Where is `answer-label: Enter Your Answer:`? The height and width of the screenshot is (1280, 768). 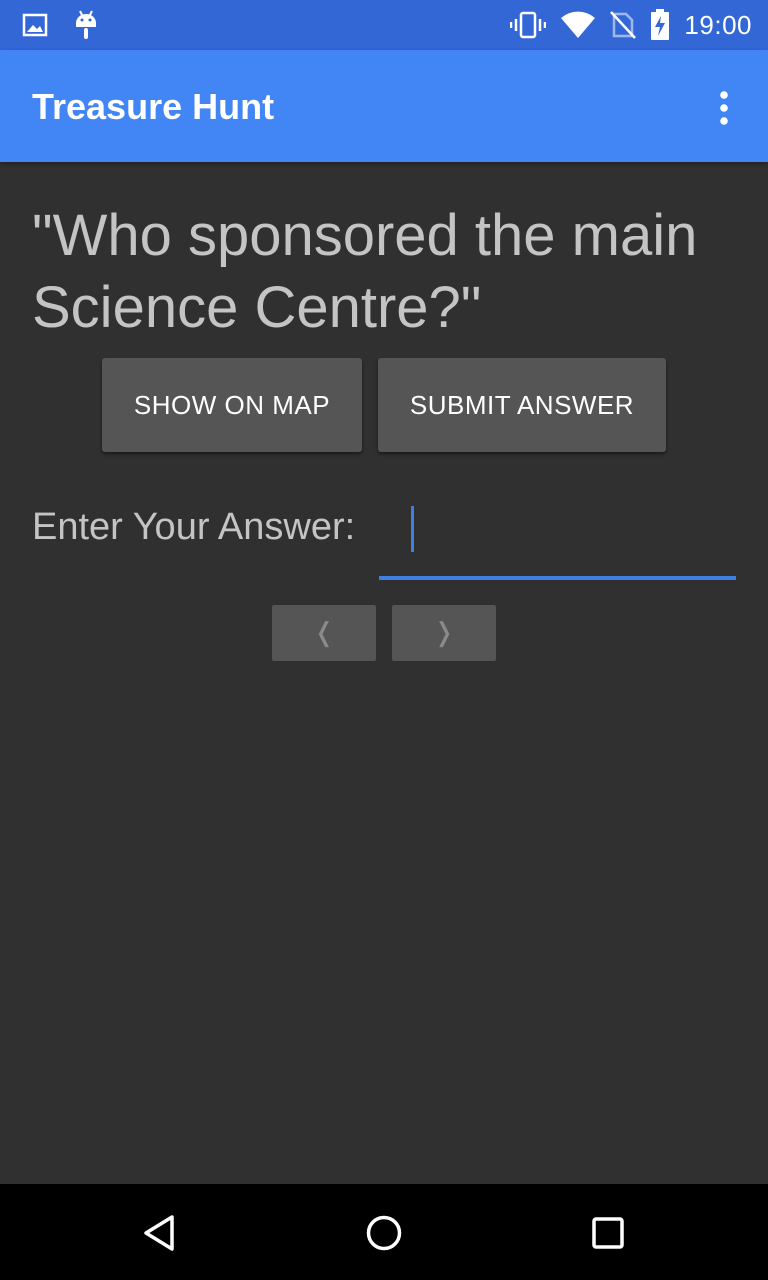 answer-label: Enter Your Answer: is located at coordinates (194, 527).